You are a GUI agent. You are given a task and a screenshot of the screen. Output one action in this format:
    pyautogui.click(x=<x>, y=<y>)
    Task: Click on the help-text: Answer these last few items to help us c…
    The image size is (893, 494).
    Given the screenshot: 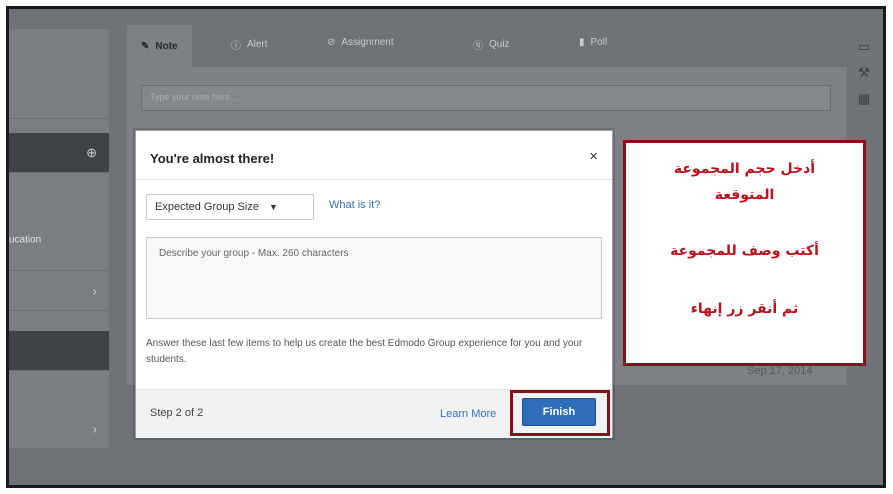 What is the action you would take?
    pyautogui.click(x=364, y=351)
    